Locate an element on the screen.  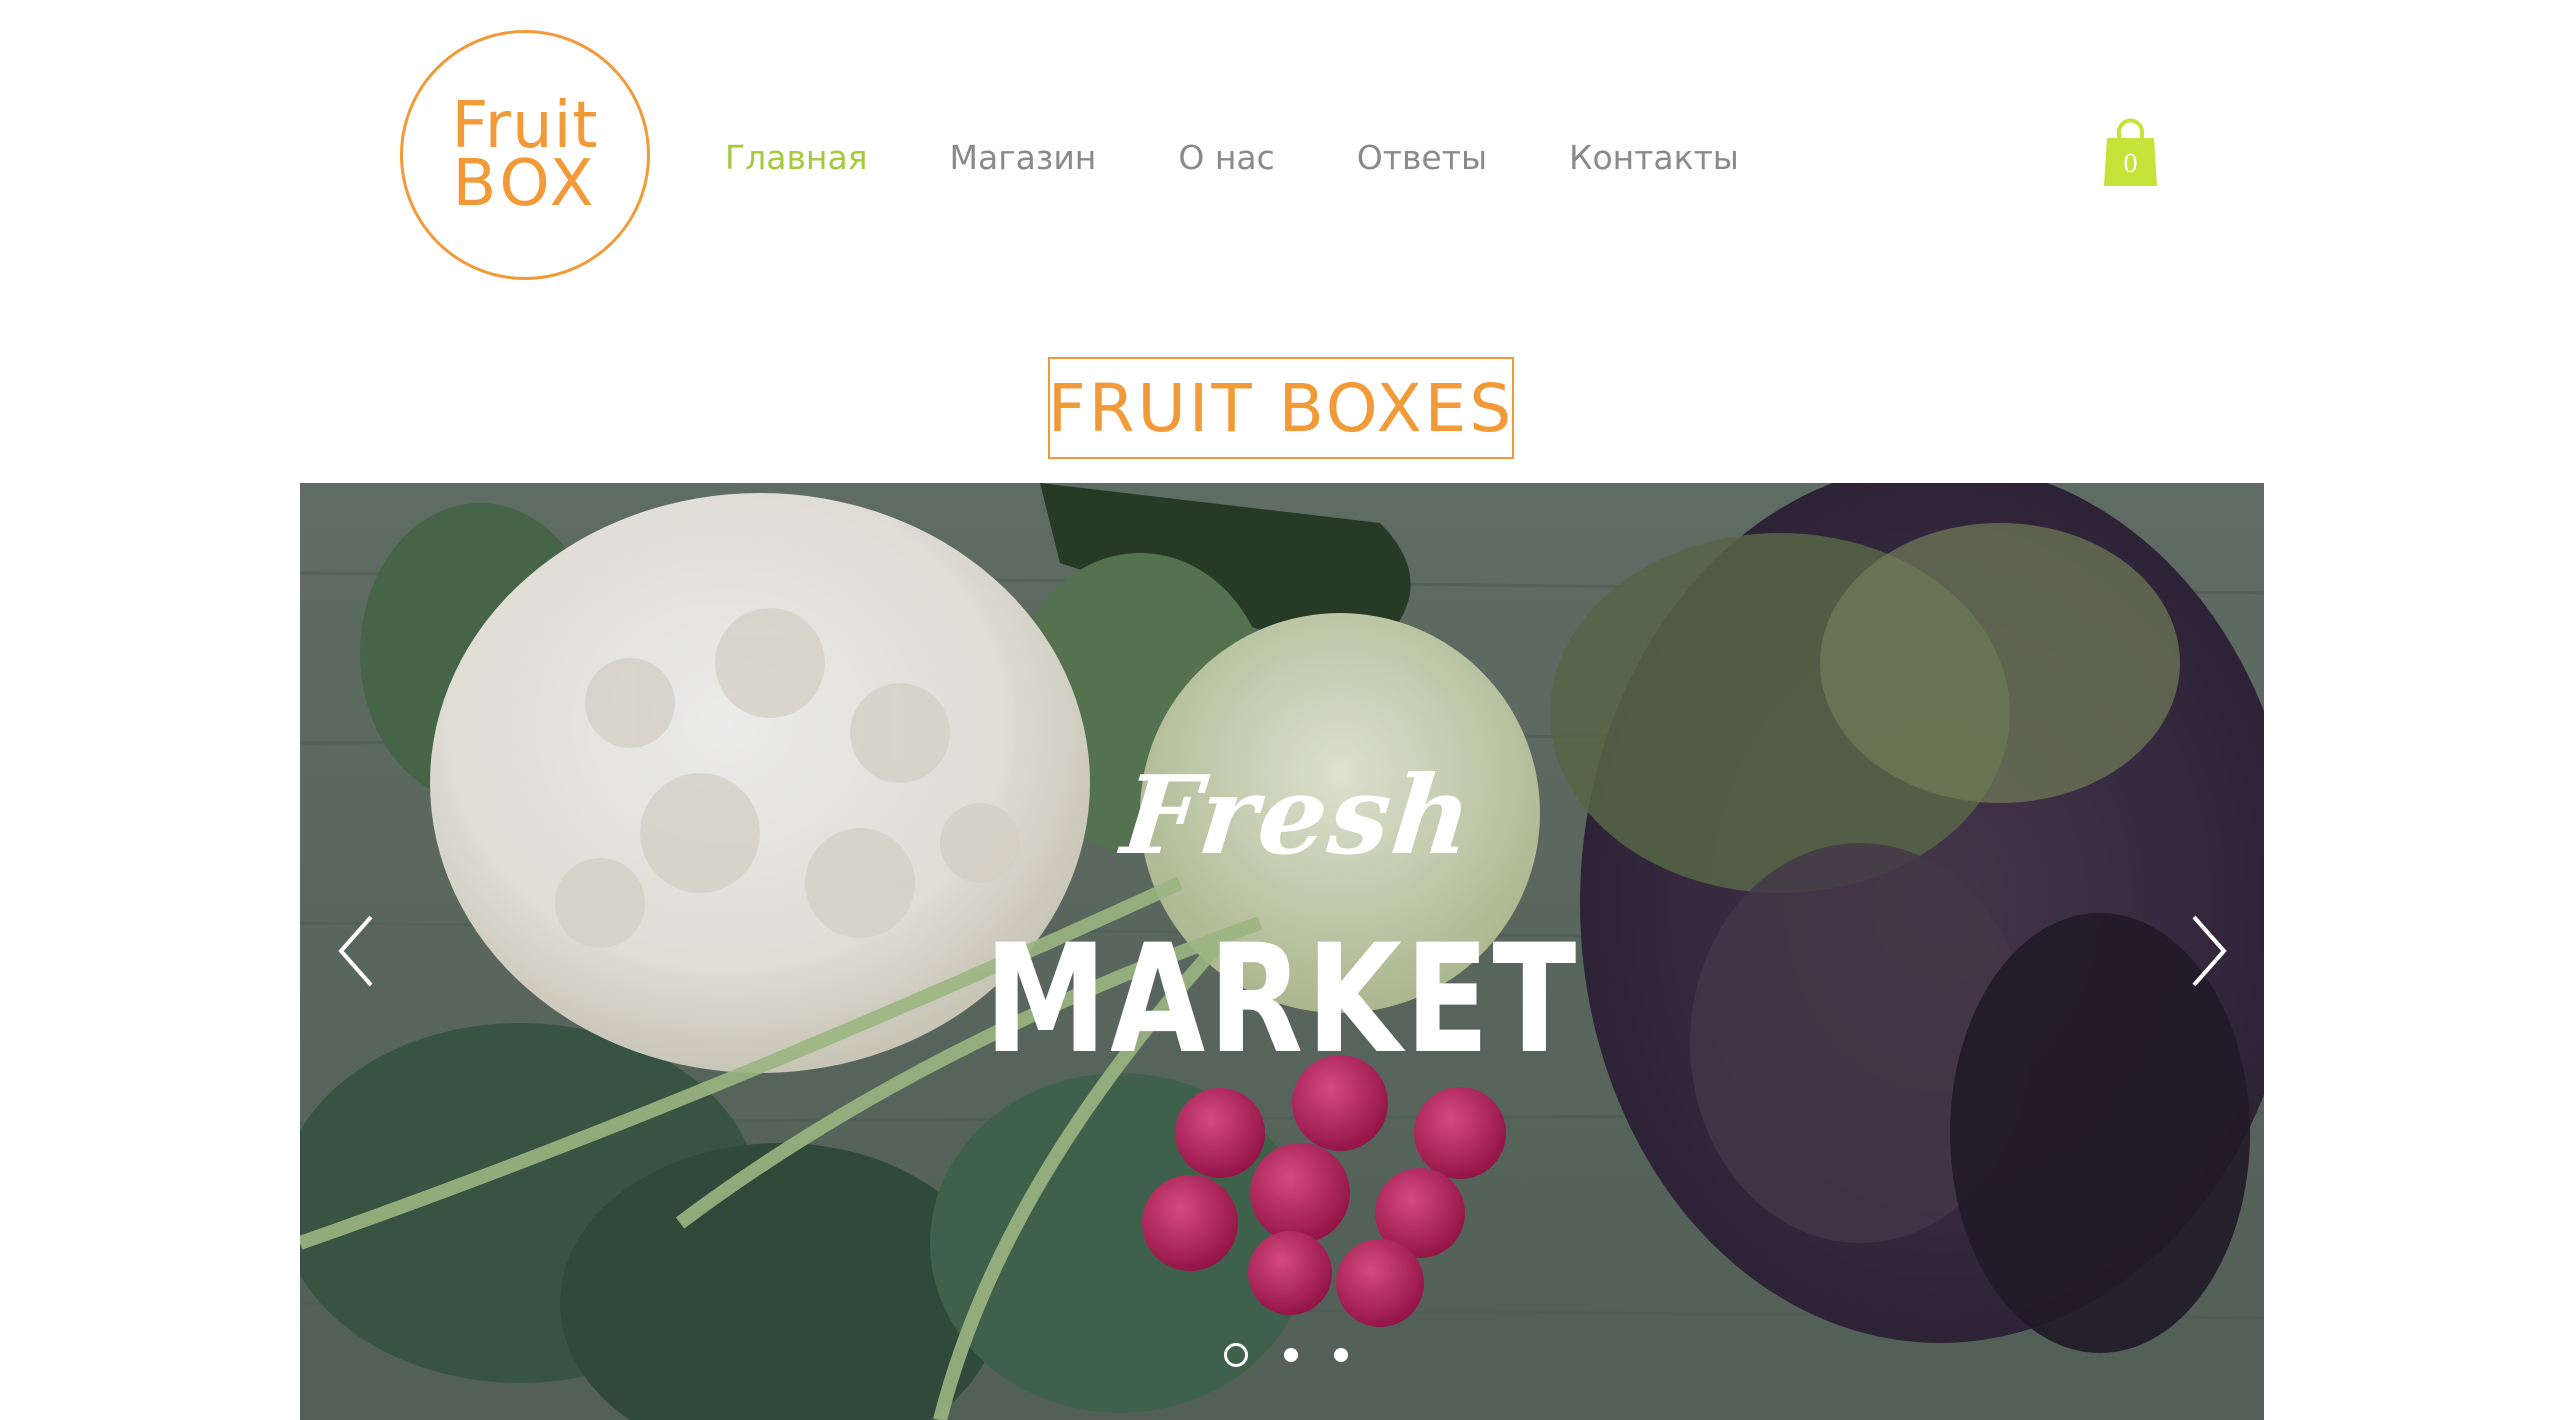
nav-item-shop: Магазин is located at coordinates (1023, 157).